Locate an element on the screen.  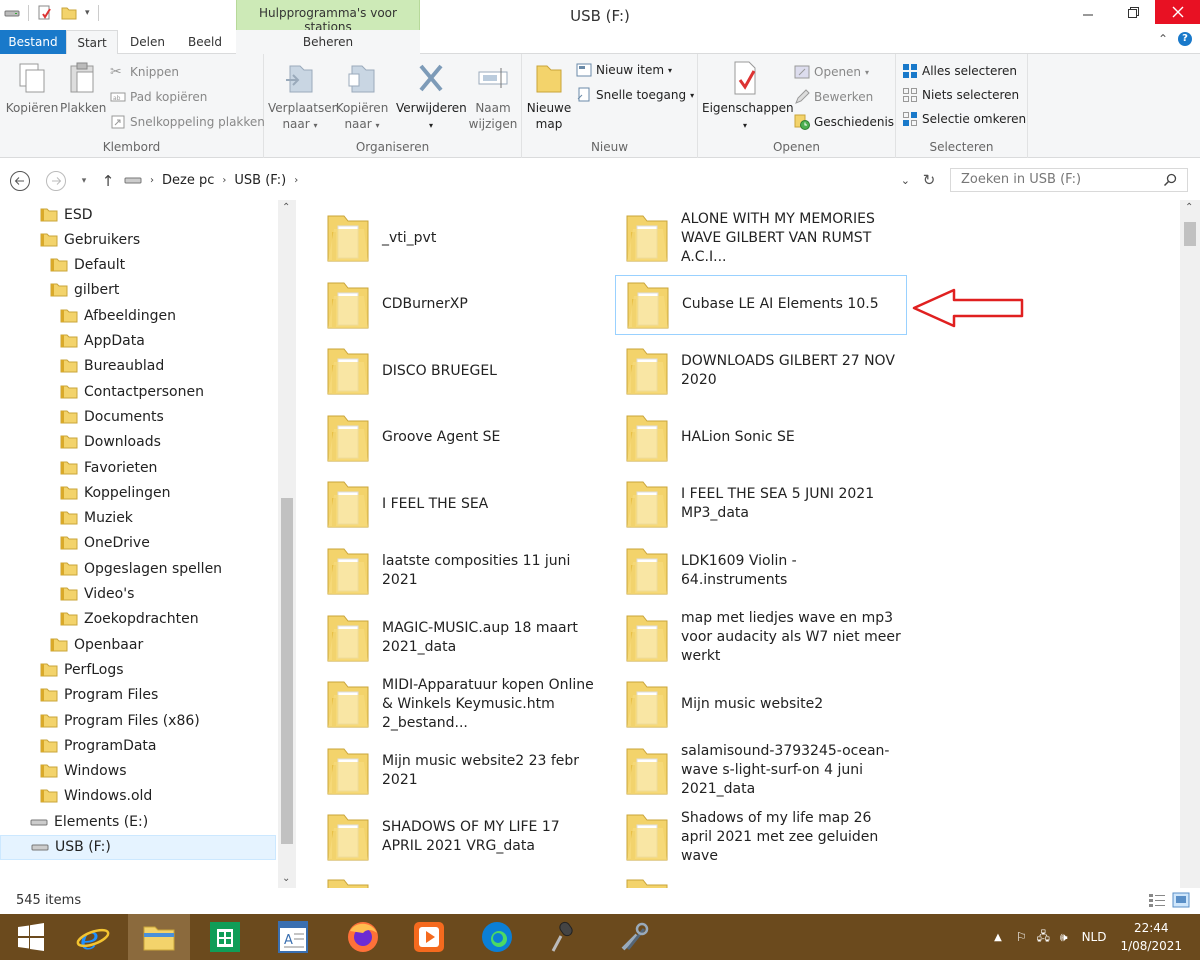
maximize-button is located at coordinates (1132, 12).